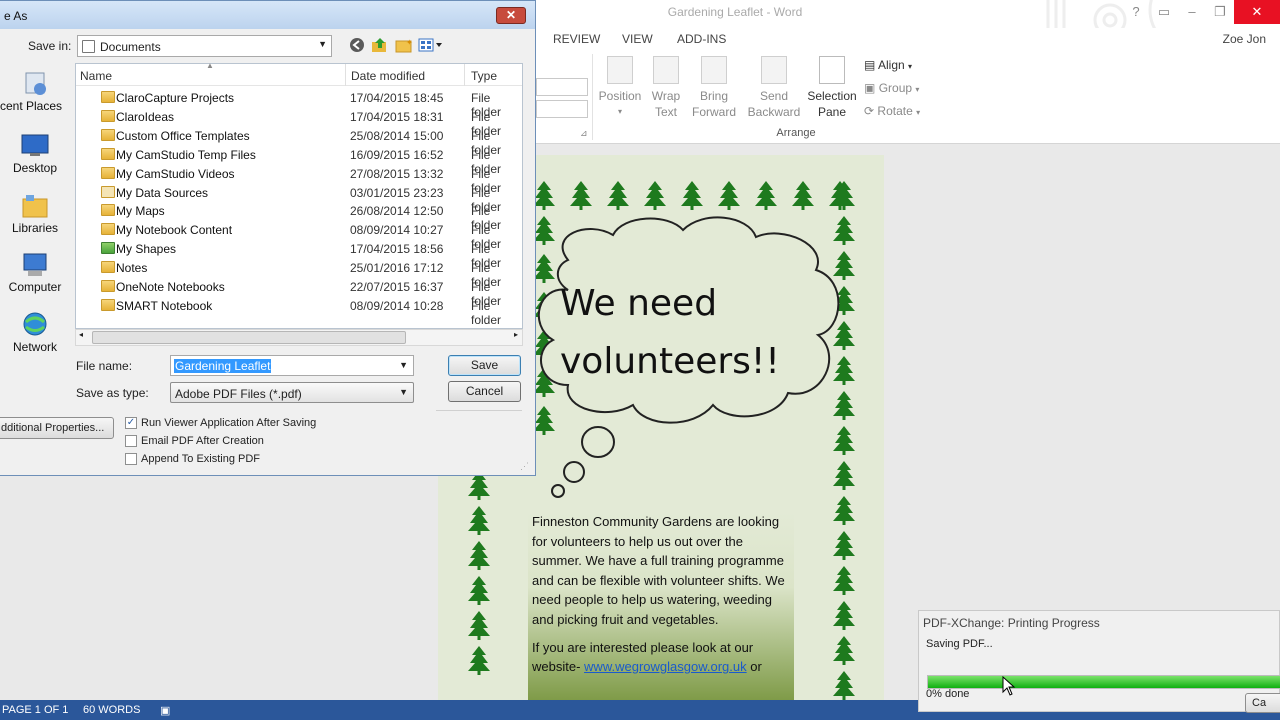 The height and width of the screenshot is (720, 1280). What do you see at coordinates (299, 122) in the screenshot?
I see `file-row: ClaroIdeas 17/04/2015 18:31 File folder` at bounding box center [299, 122].